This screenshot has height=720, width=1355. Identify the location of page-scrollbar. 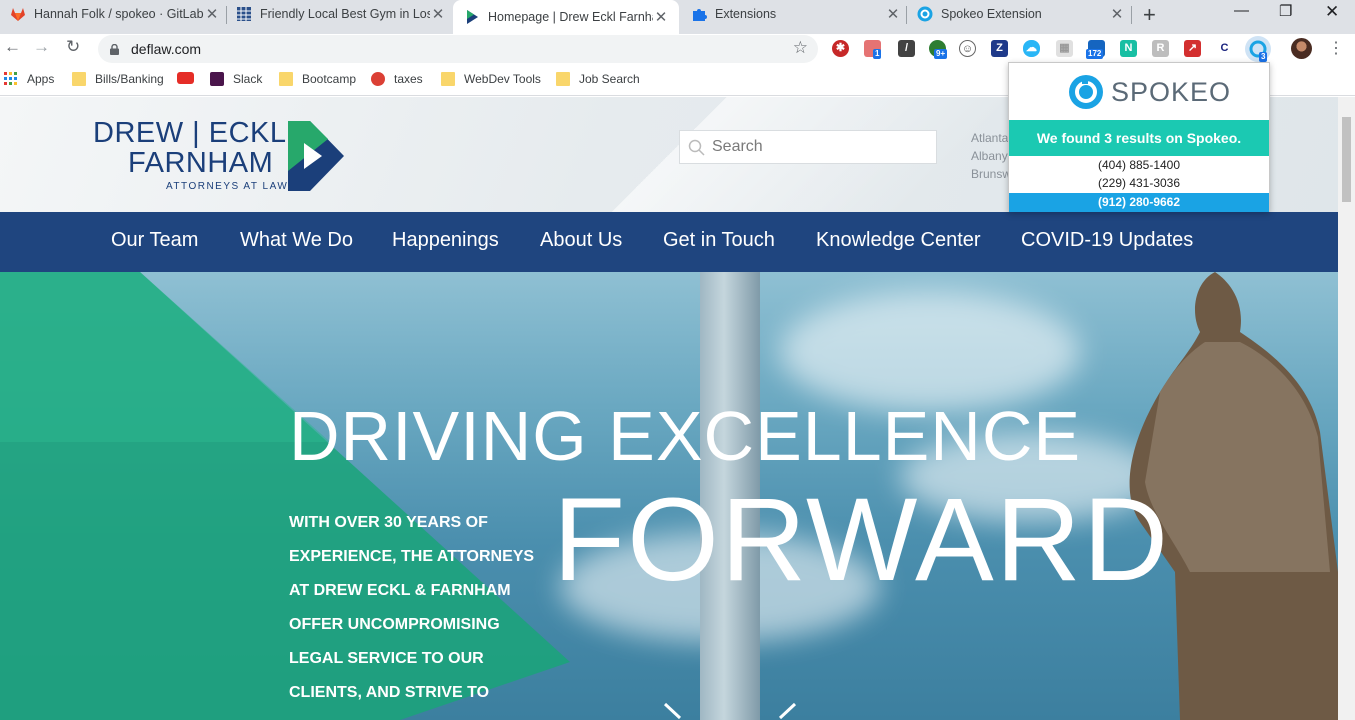
(1346, 408).